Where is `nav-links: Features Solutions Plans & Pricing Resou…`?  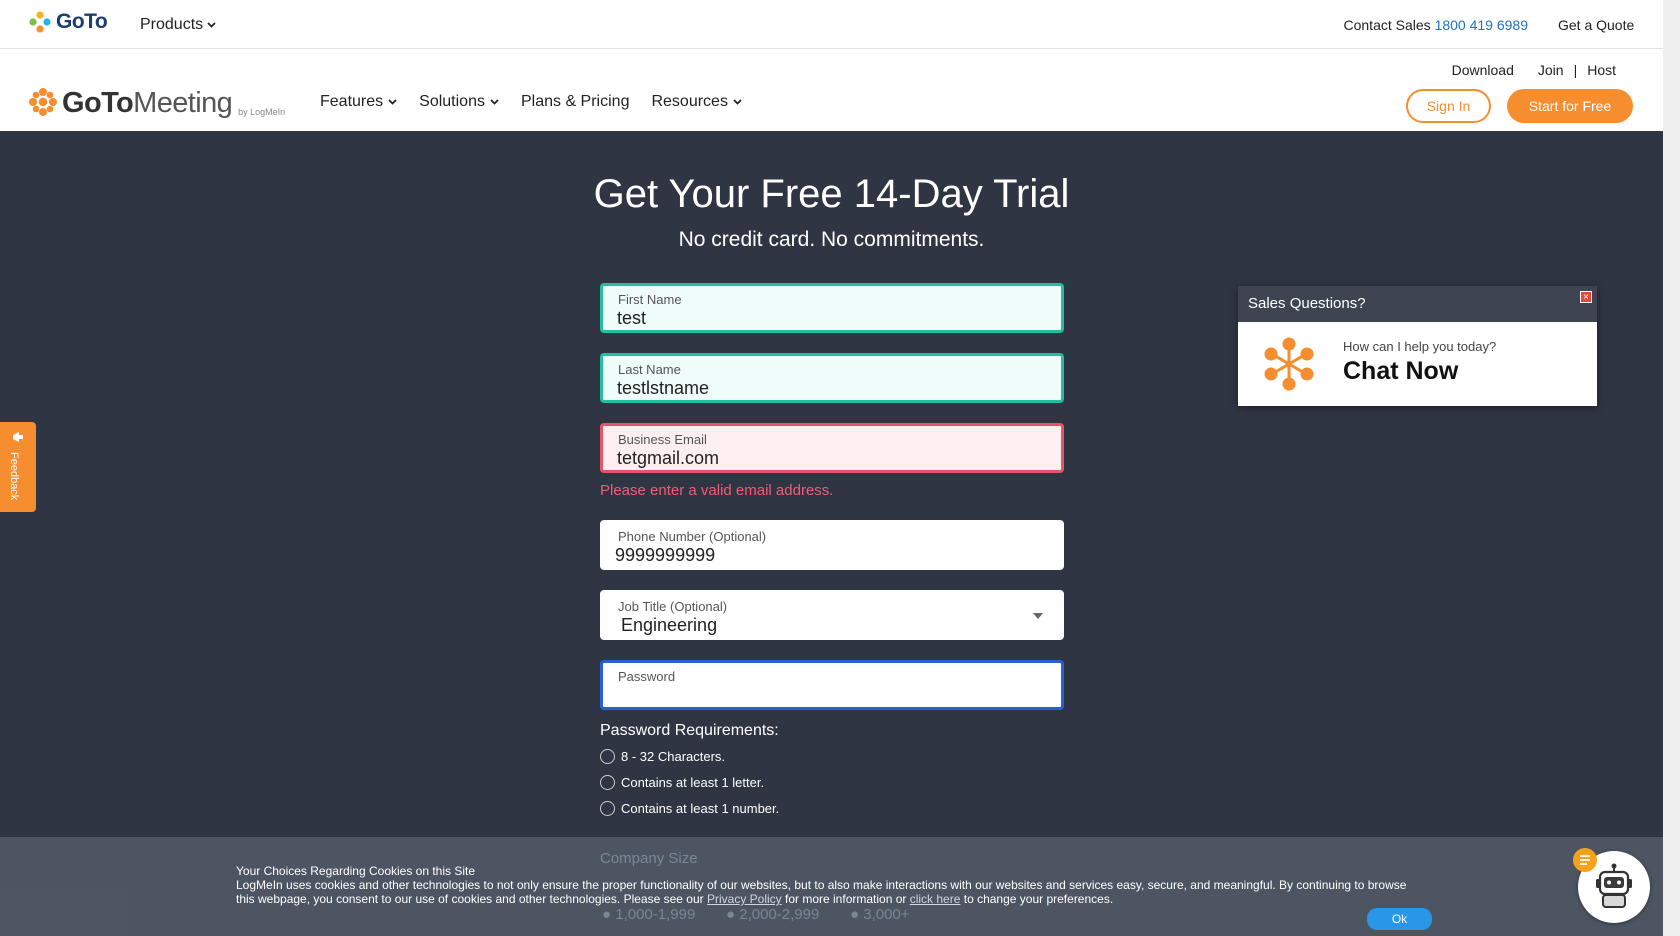
nav-links: Features Solutions Plans & Pricing Resou… is located at coordinates (531, 102).